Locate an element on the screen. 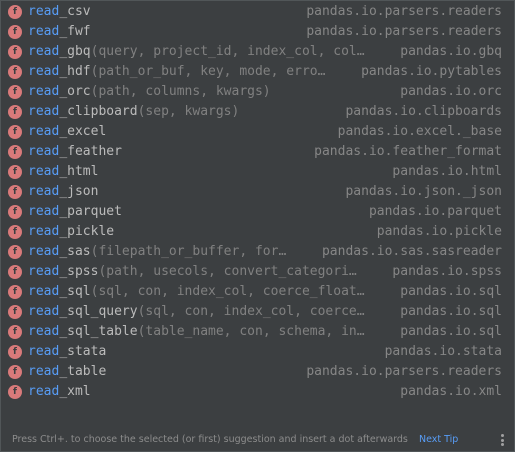 Image resolution: width=515 pixels, height=452 pixels. suggestion-name: read_clipboard(sep, kwargs) is located at coordinates (133, 112).